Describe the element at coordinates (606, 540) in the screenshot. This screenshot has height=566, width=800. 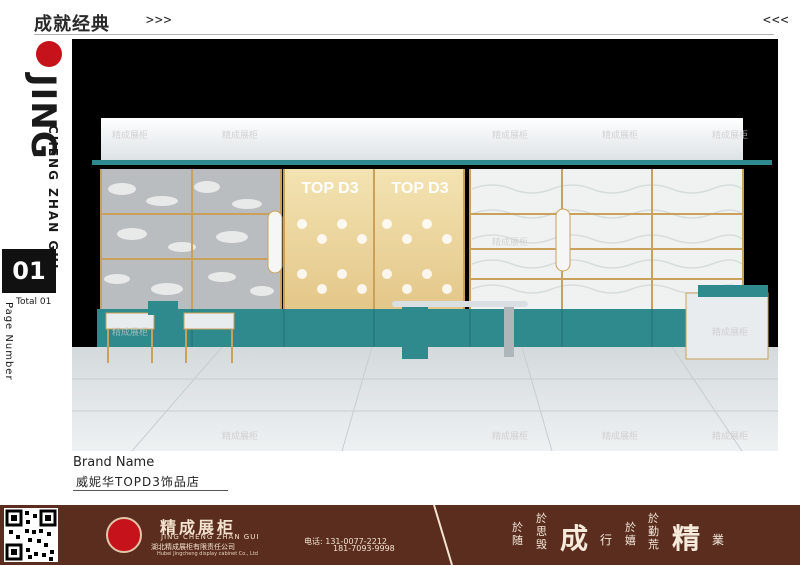
I see `slogan-3: 行` at that location.